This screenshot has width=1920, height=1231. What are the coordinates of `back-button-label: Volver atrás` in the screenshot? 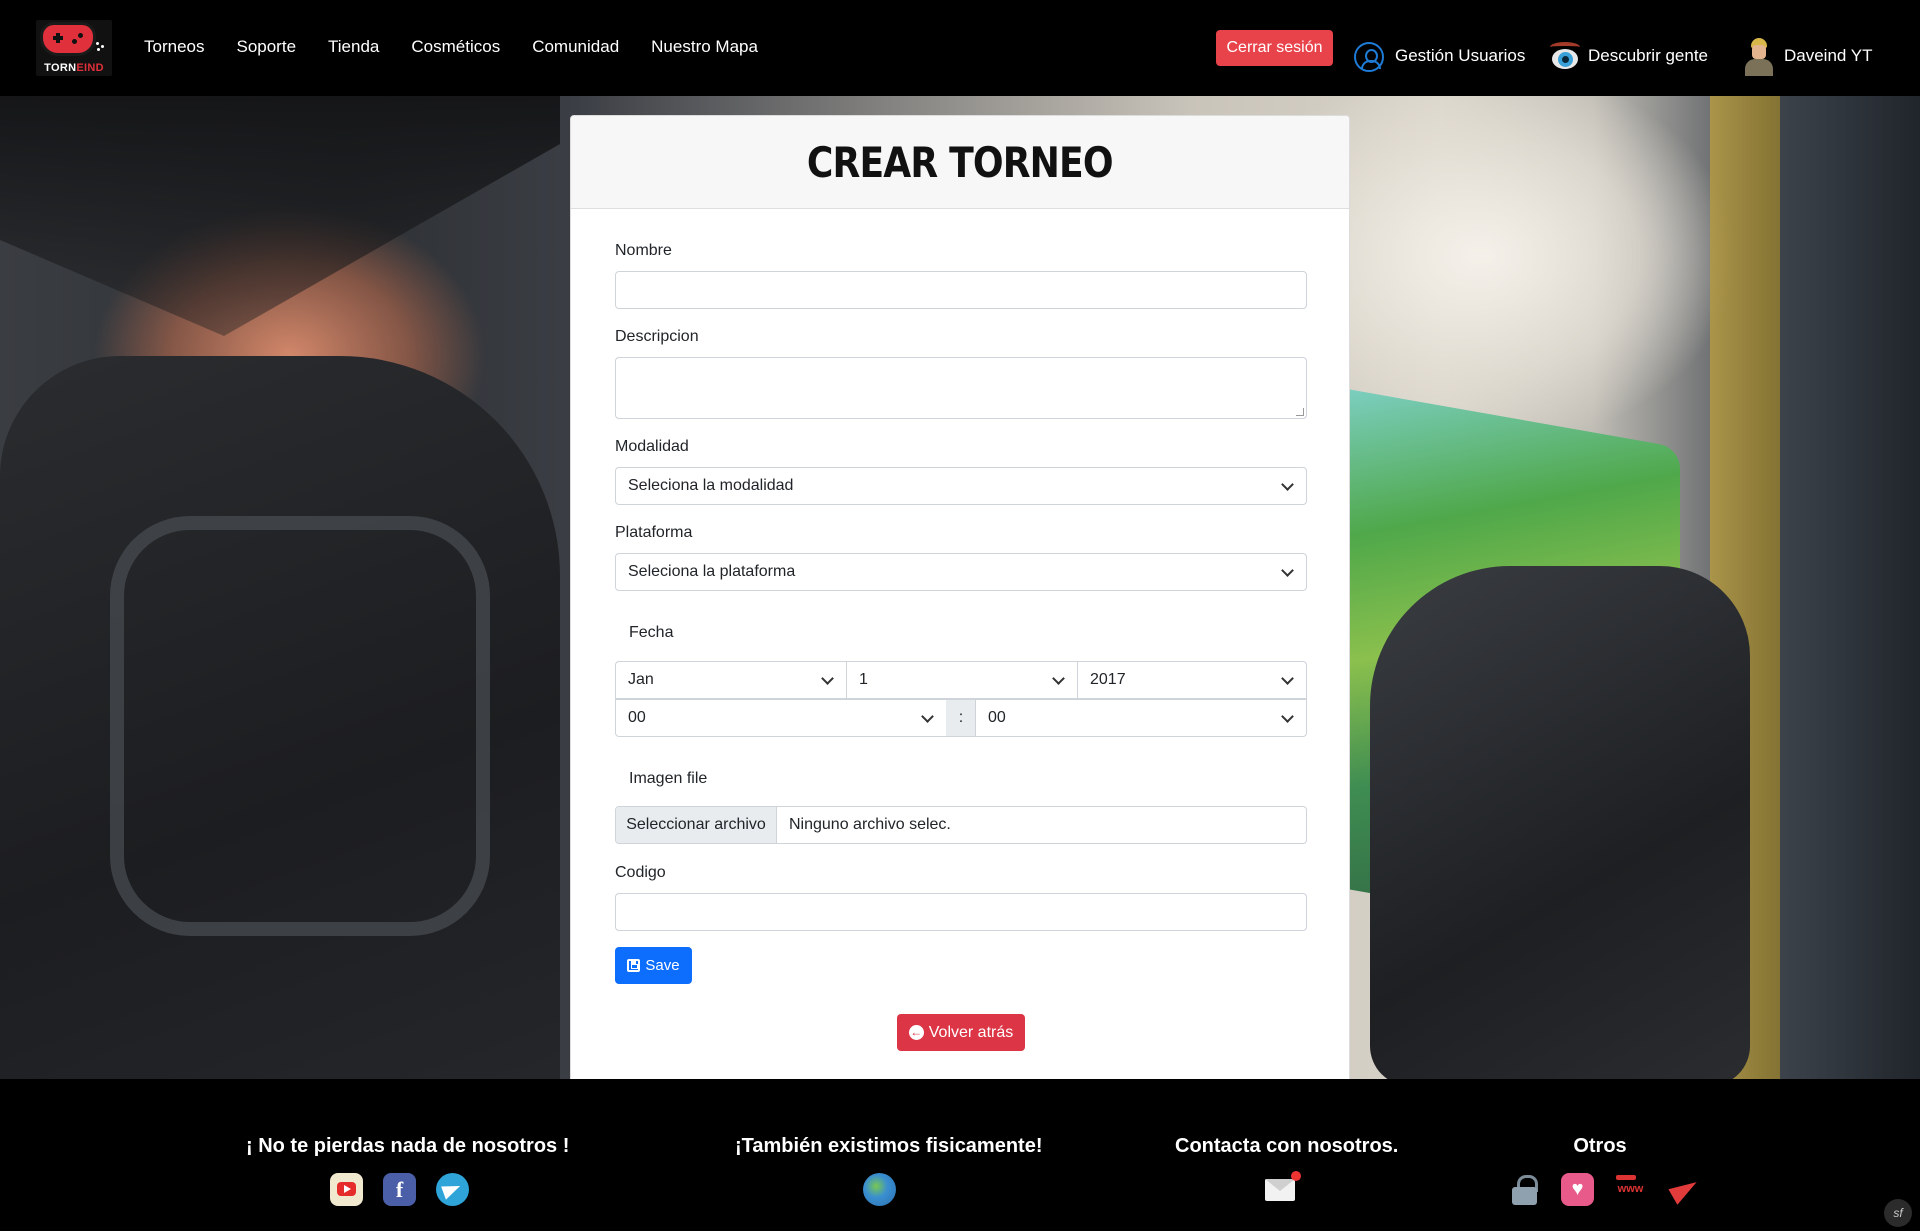 It's located at (971, 1032).